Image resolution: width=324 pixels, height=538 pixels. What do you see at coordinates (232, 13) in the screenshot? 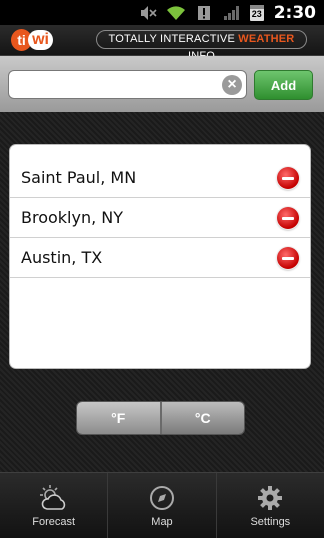
I see `signal-icon` at bounding box center [232, 13].